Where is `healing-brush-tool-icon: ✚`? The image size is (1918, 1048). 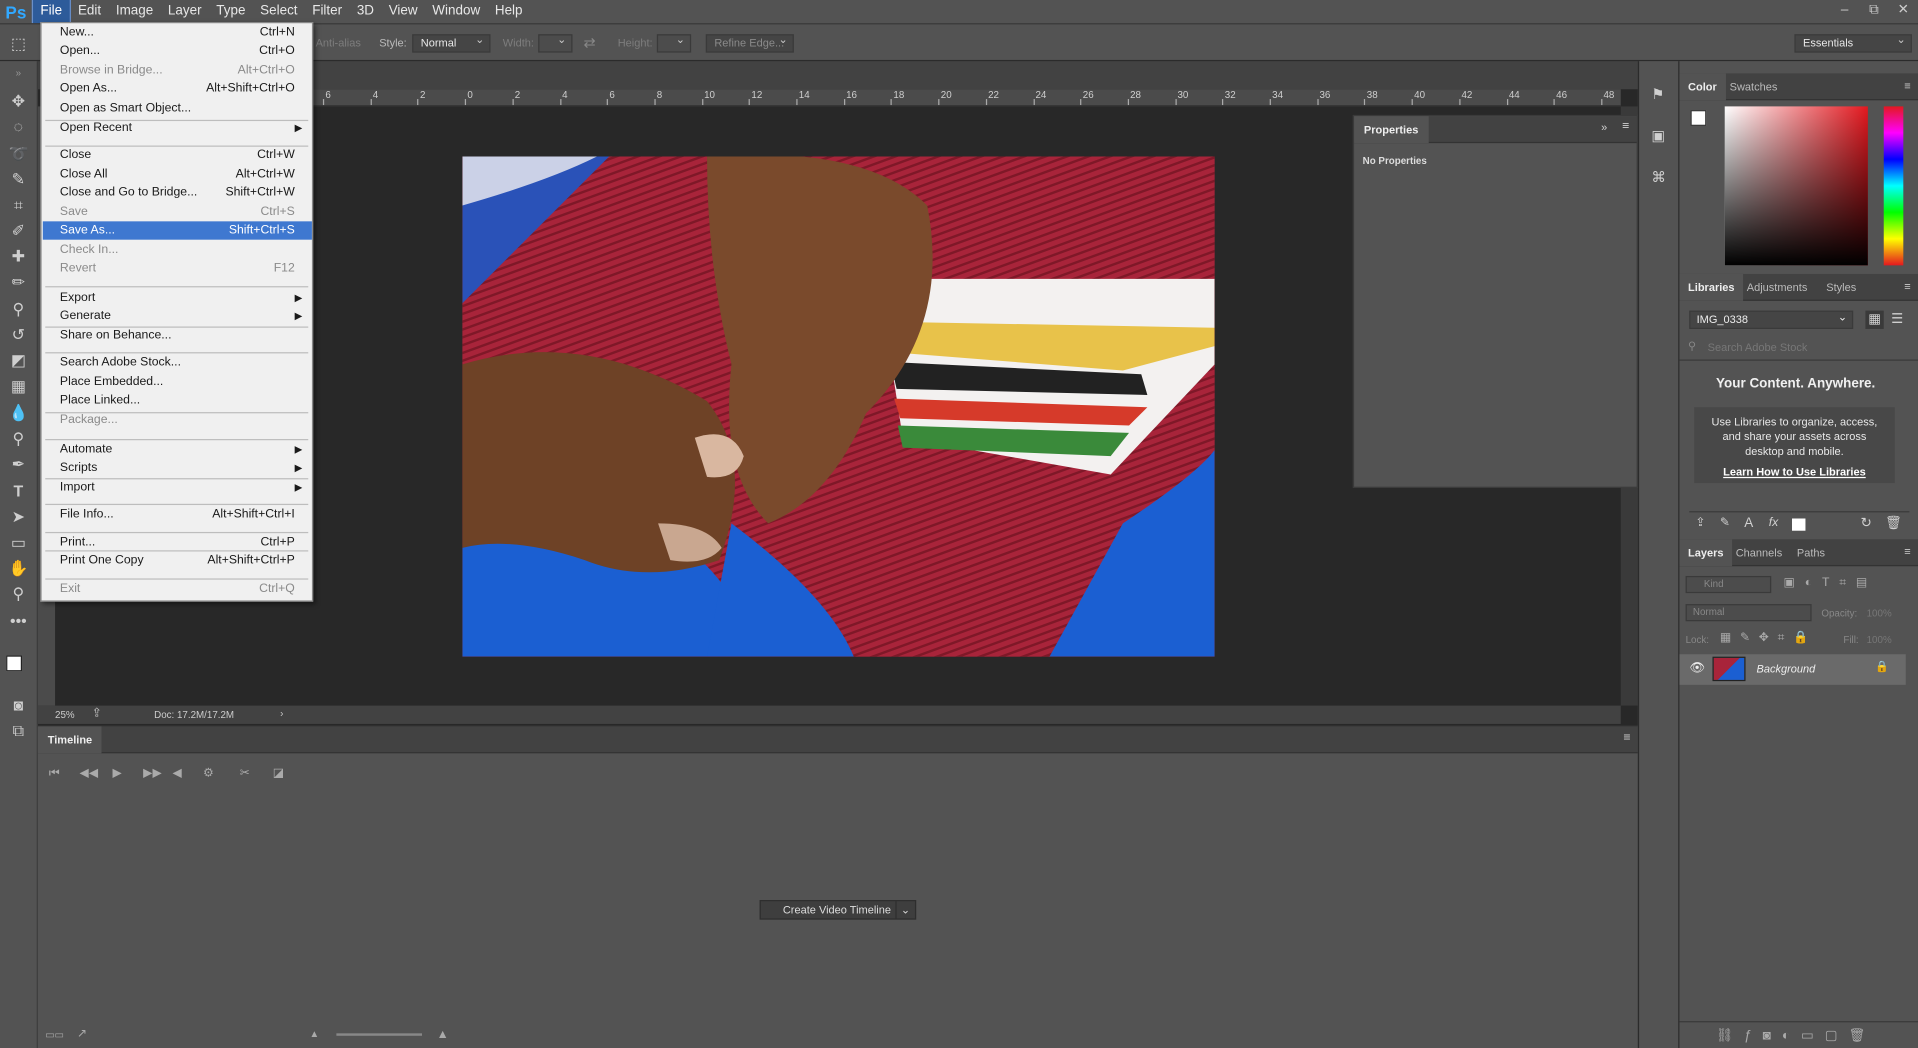 healing-brush-tool-icon: ✚ is located at coordinates (18, 257).